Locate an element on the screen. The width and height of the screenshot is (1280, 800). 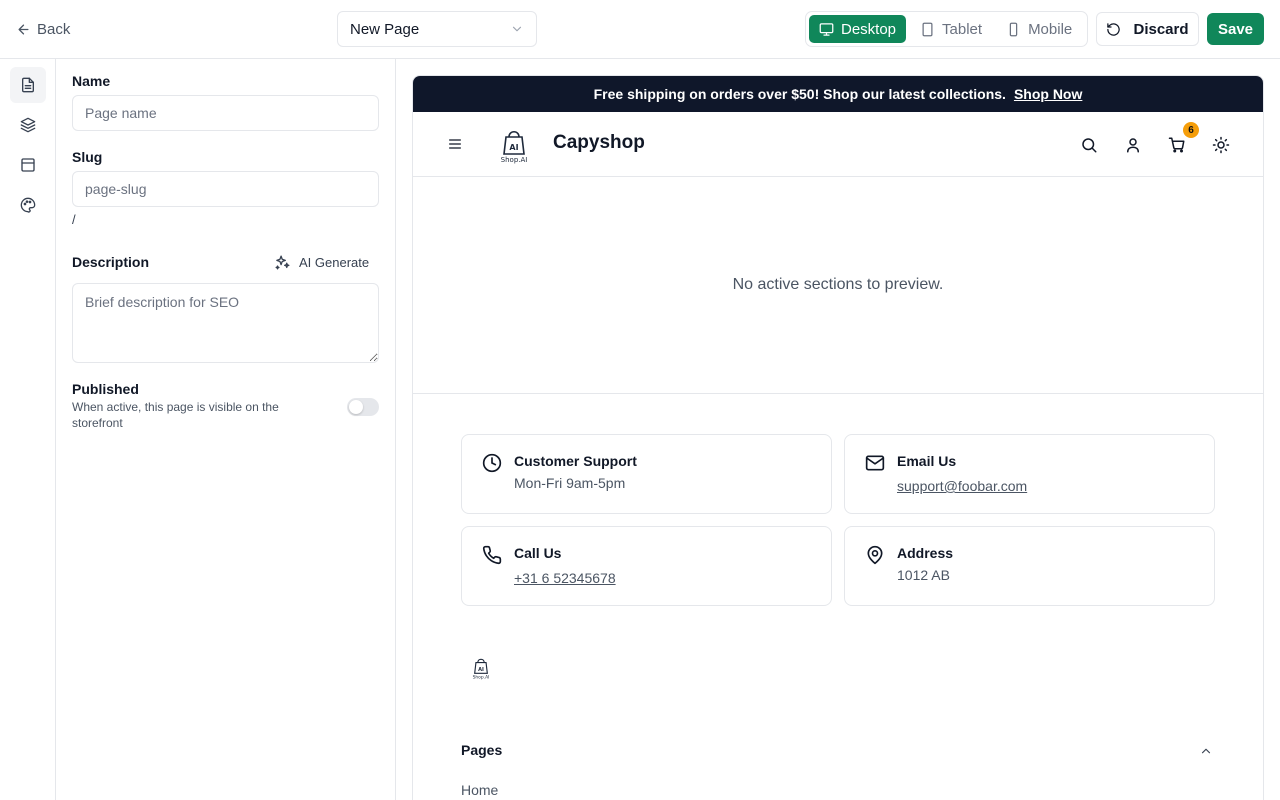
slug-preview: / is located at coordinates (74, 219).